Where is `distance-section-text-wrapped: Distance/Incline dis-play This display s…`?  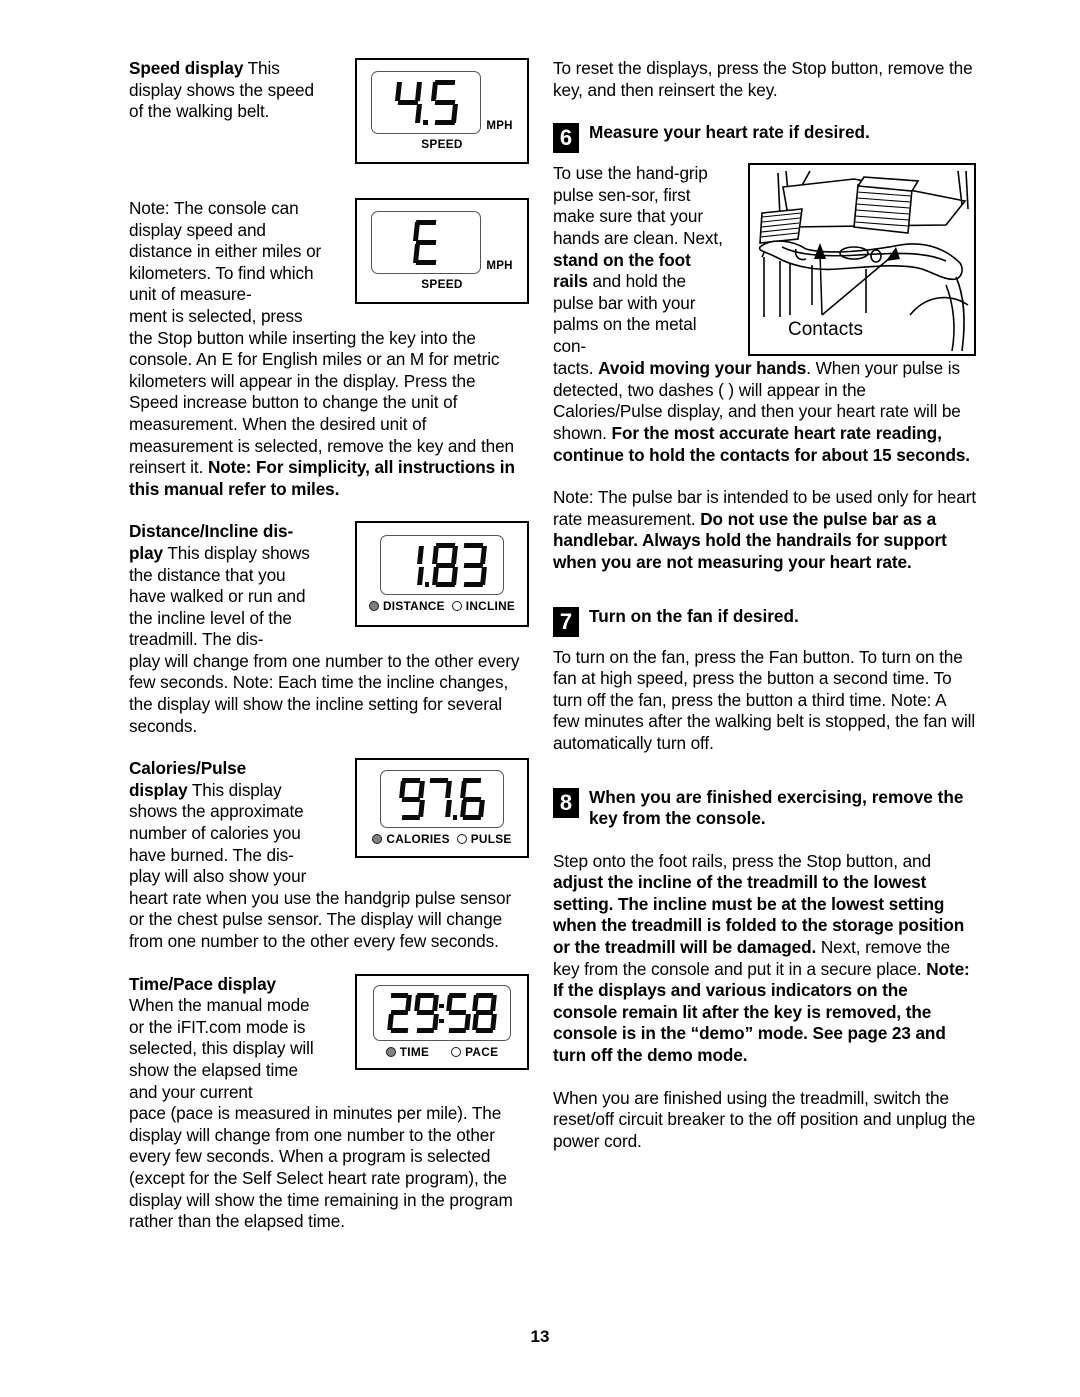
distance-section-text-wrapped: Distance/Incline dis-play This display s… is located at coordinates (226, 586).